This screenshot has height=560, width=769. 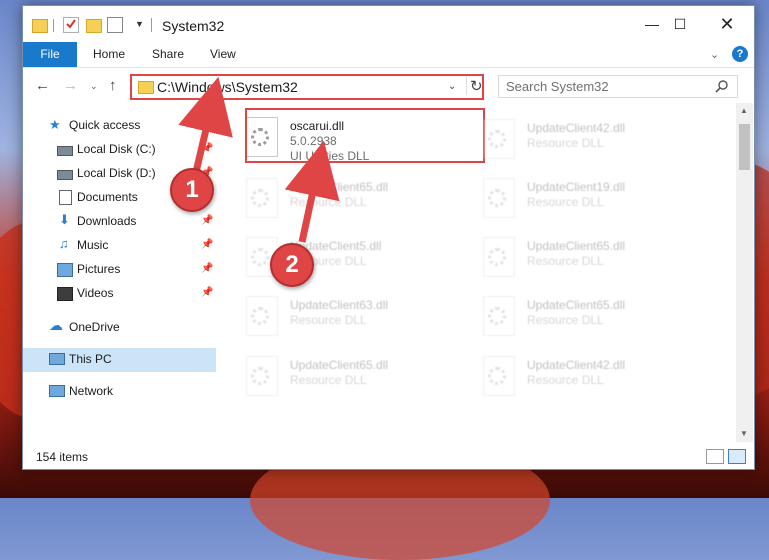 What do you see at coordinates (292, 265) in the screenshot?
I see `step-2-callout: 2` at bounding box center [292, 265].